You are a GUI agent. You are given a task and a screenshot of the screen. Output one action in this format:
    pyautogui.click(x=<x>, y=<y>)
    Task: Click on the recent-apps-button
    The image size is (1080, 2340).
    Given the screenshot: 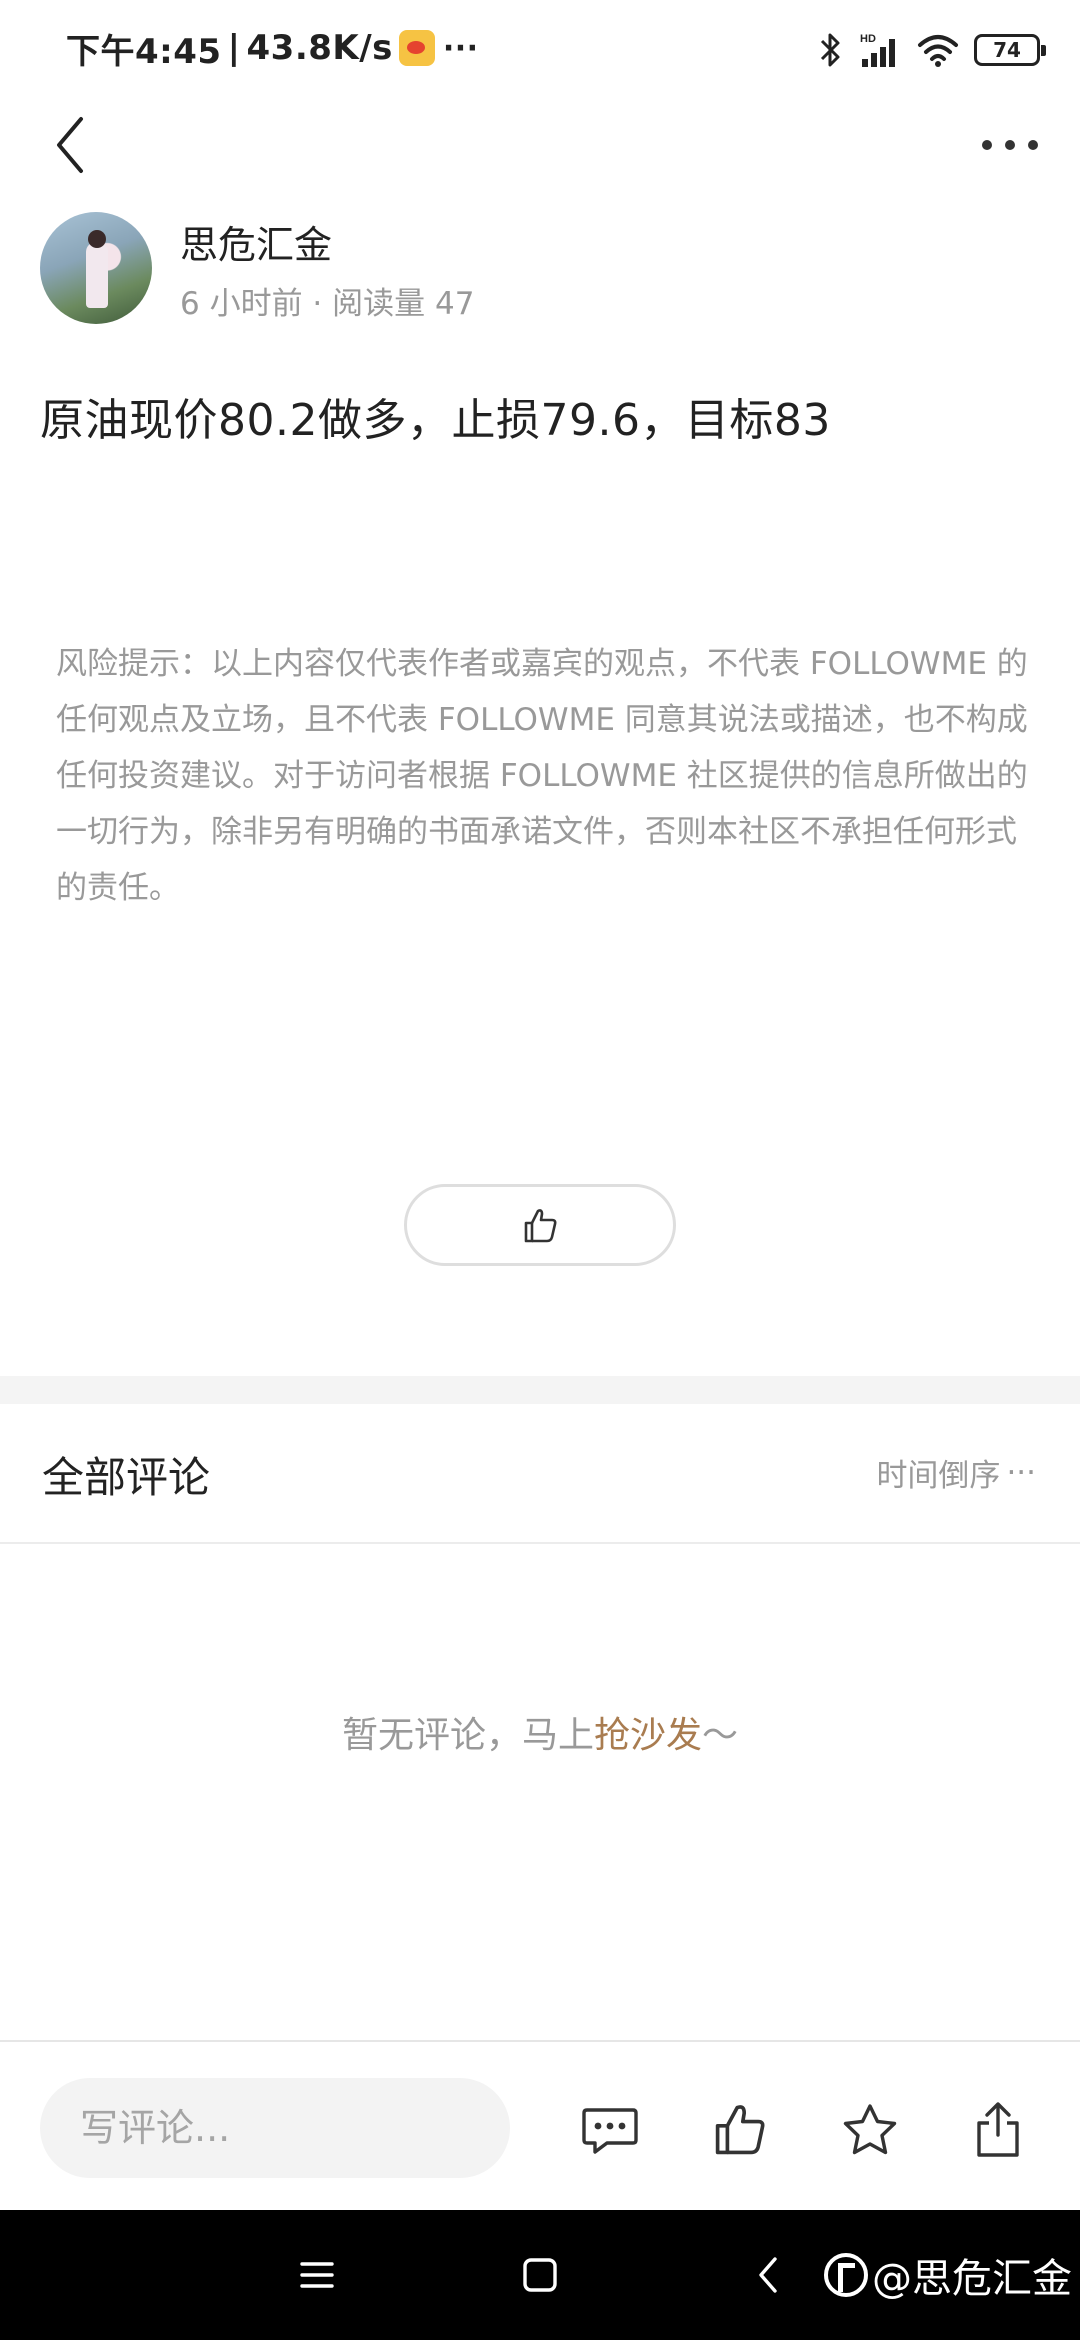 What is the action you would take?
    pyautogui.click(x=317, y=2275)
    